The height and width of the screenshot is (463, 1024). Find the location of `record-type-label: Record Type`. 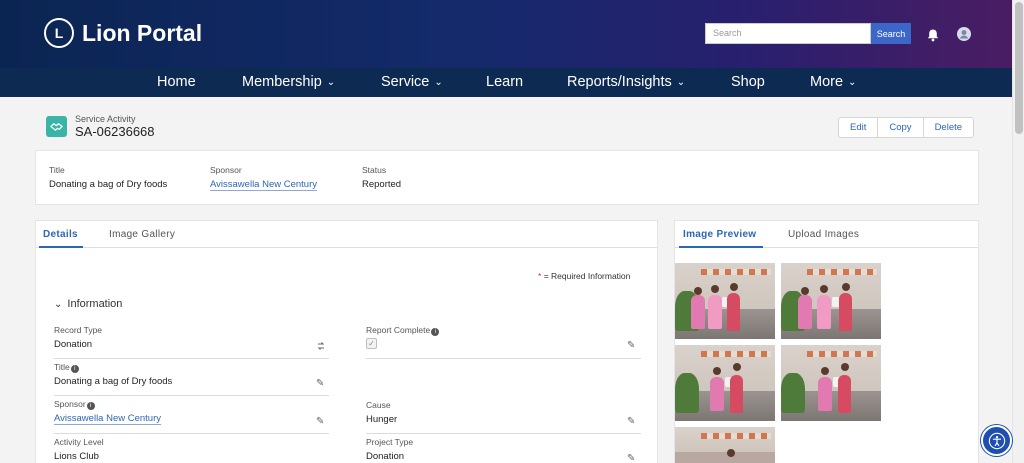

record-type-label: Record Type is located at coordinates (78, 330).